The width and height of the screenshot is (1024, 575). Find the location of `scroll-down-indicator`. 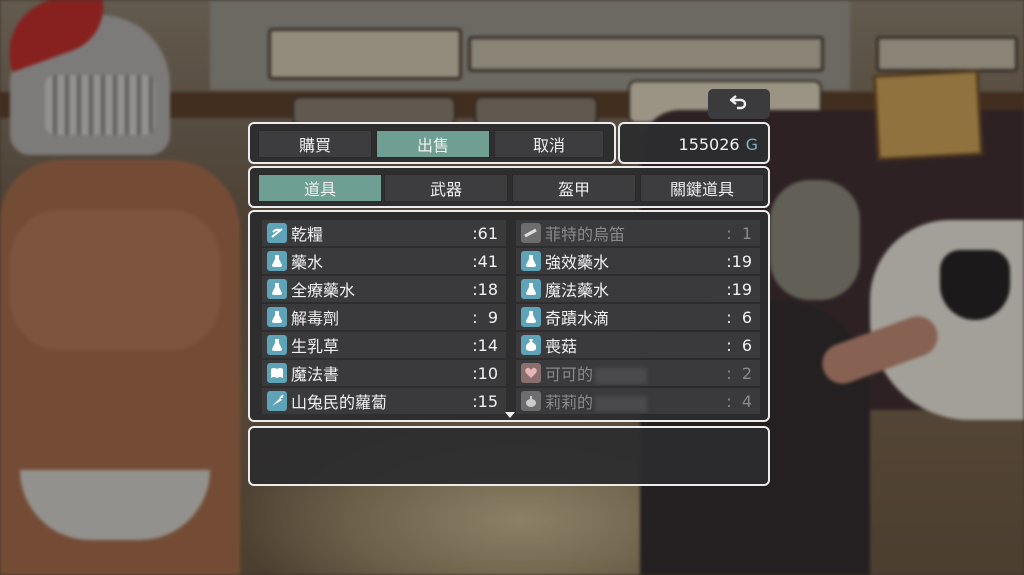

scroll-down-indicator is located at coordinates (510, 415).